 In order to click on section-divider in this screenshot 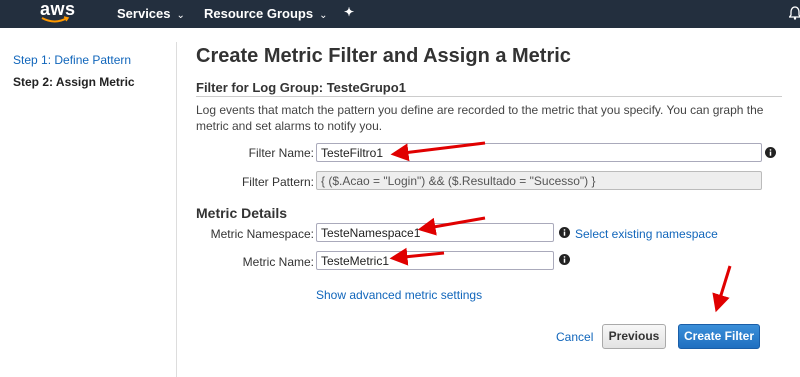, I will do `click(489, 96)`.